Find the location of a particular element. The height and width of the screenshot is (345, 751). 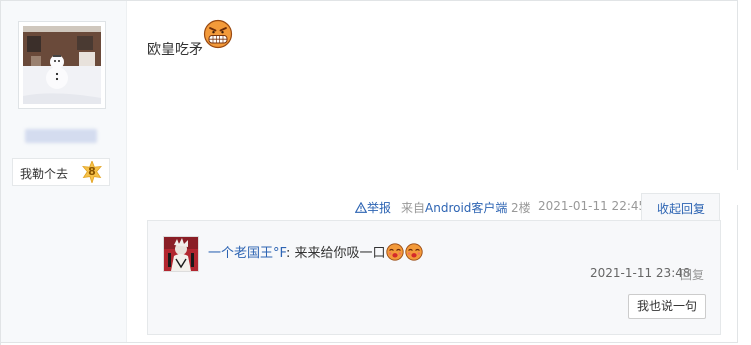

frame-bottom-border is located at coordinates (369, 342).